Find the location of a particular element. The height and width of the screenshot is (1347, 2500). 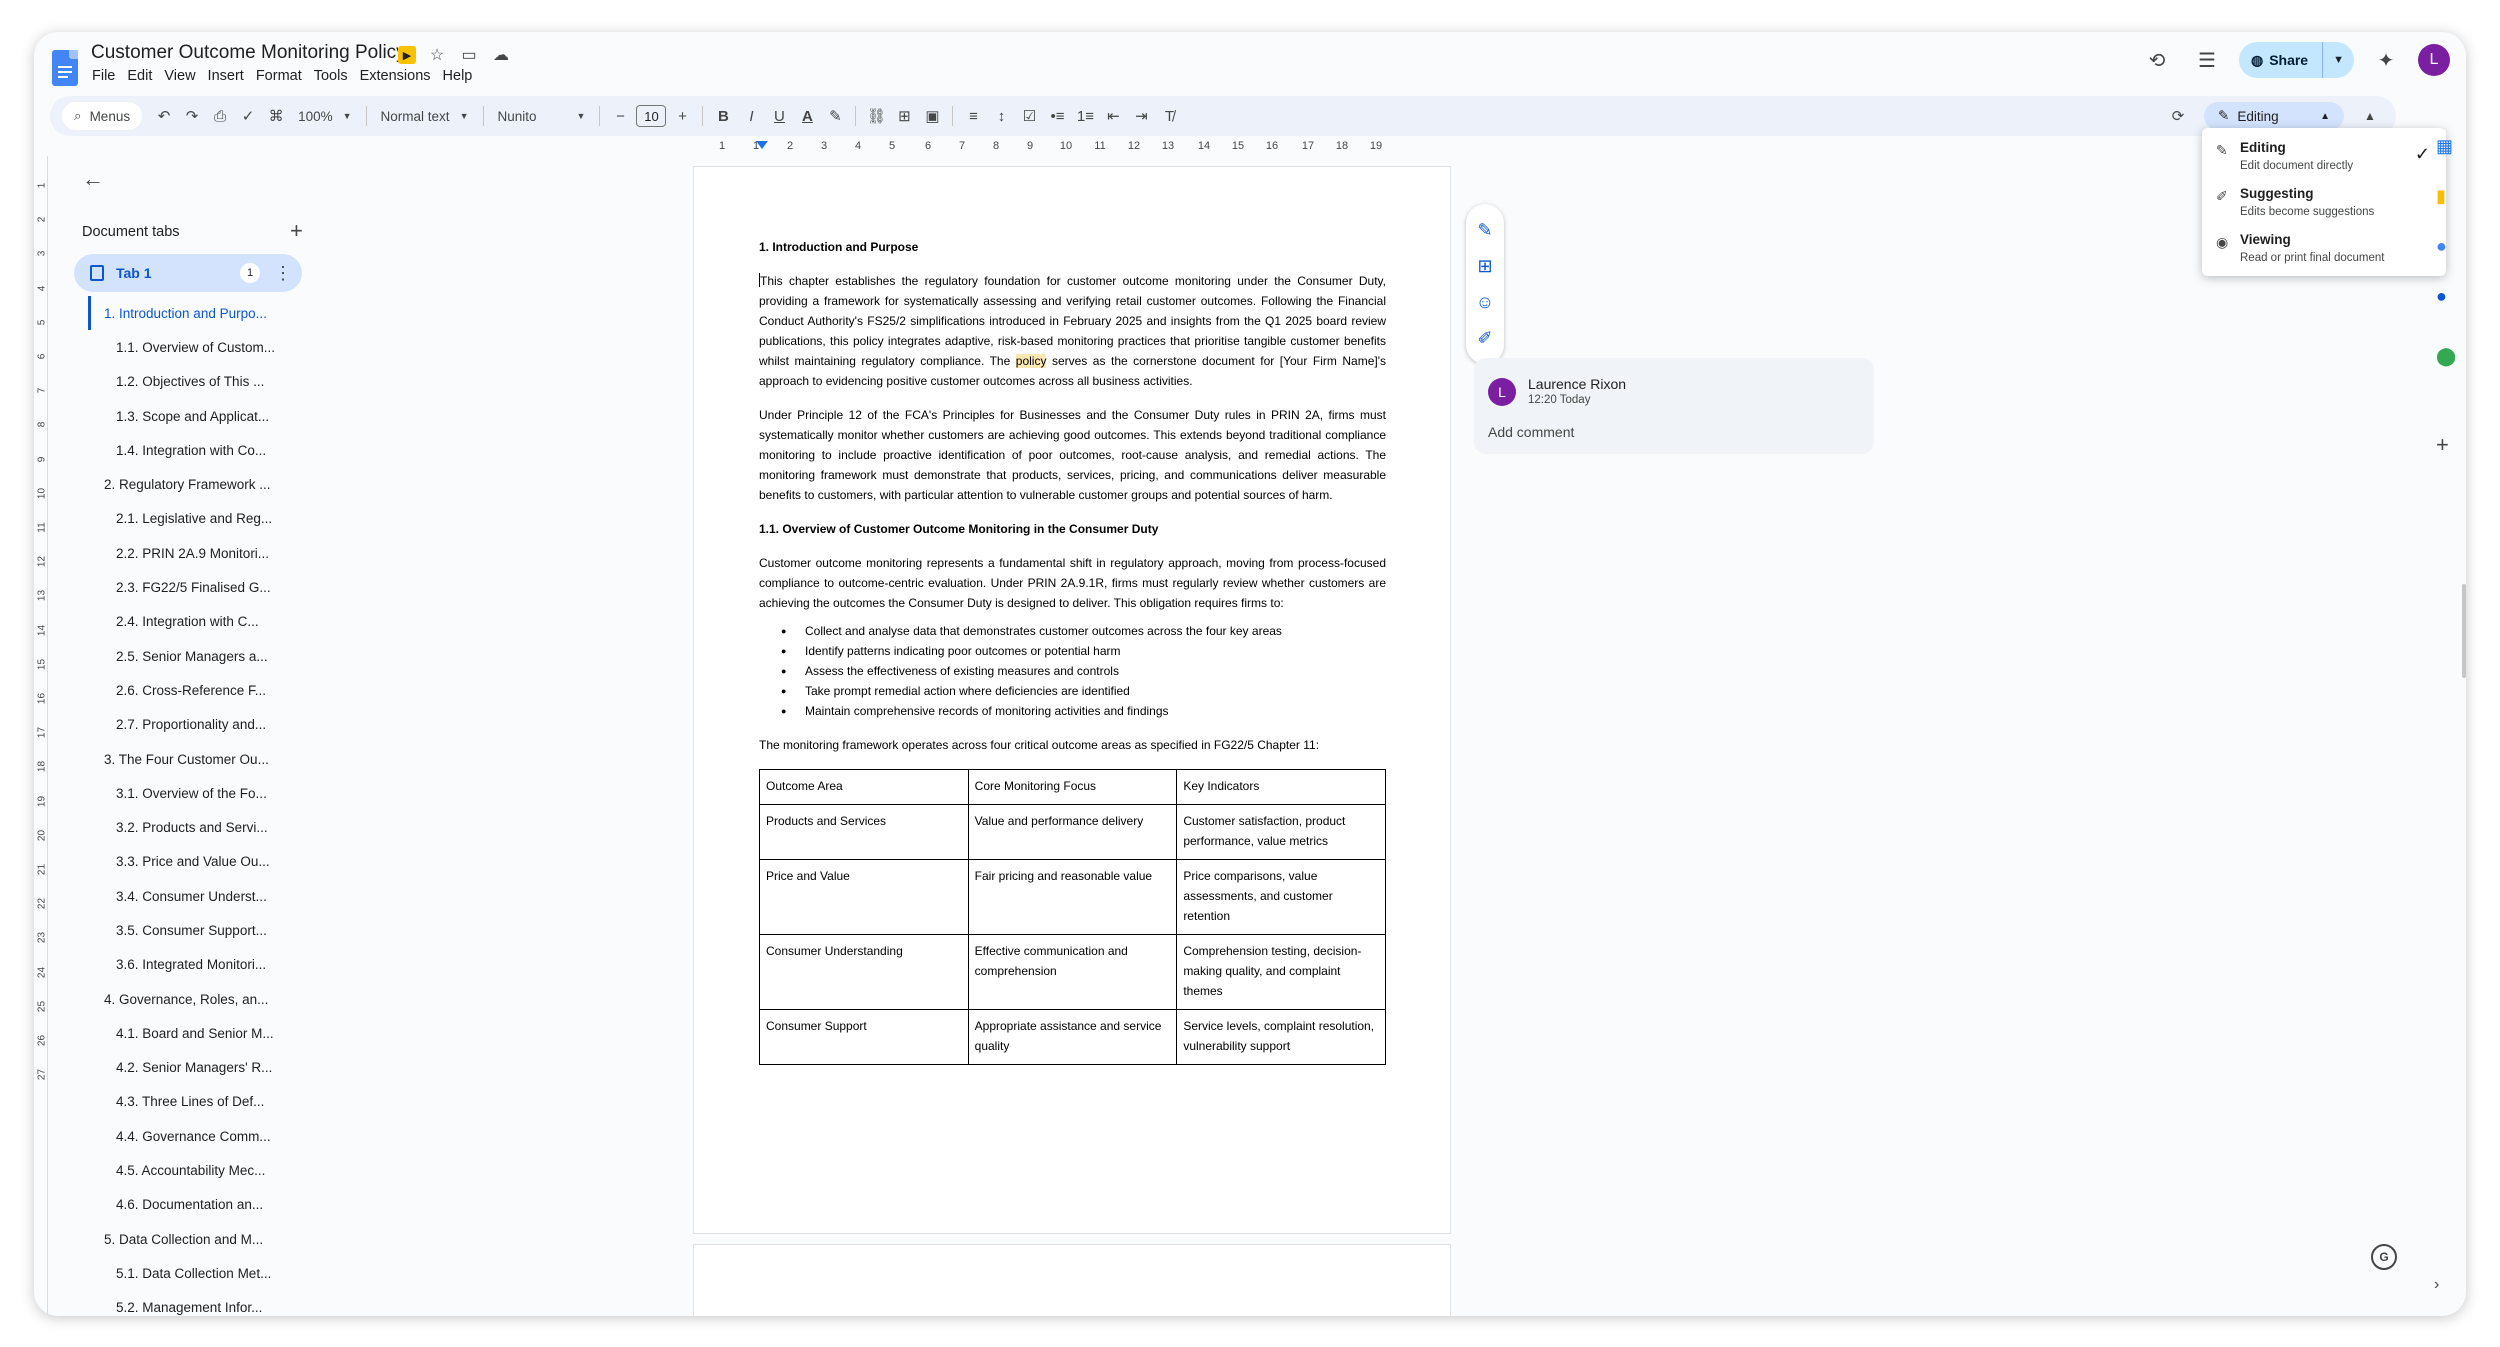

search-menus-button: ⌕ Menus is located at coordinates (102, 116).